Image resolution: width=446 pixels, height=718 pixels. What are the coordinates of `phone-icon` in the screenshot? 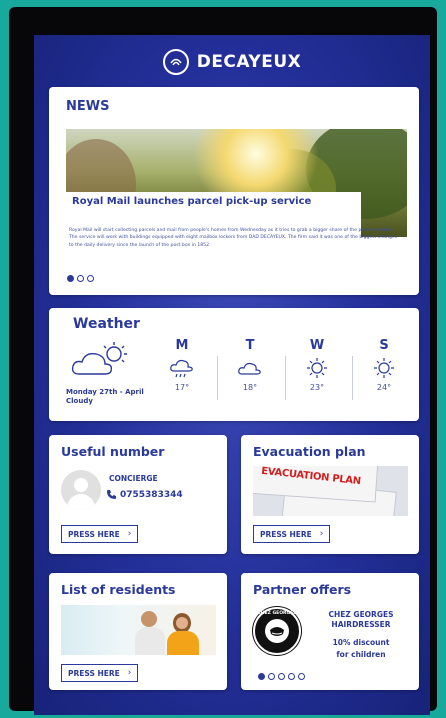 It's located at (111, 494).